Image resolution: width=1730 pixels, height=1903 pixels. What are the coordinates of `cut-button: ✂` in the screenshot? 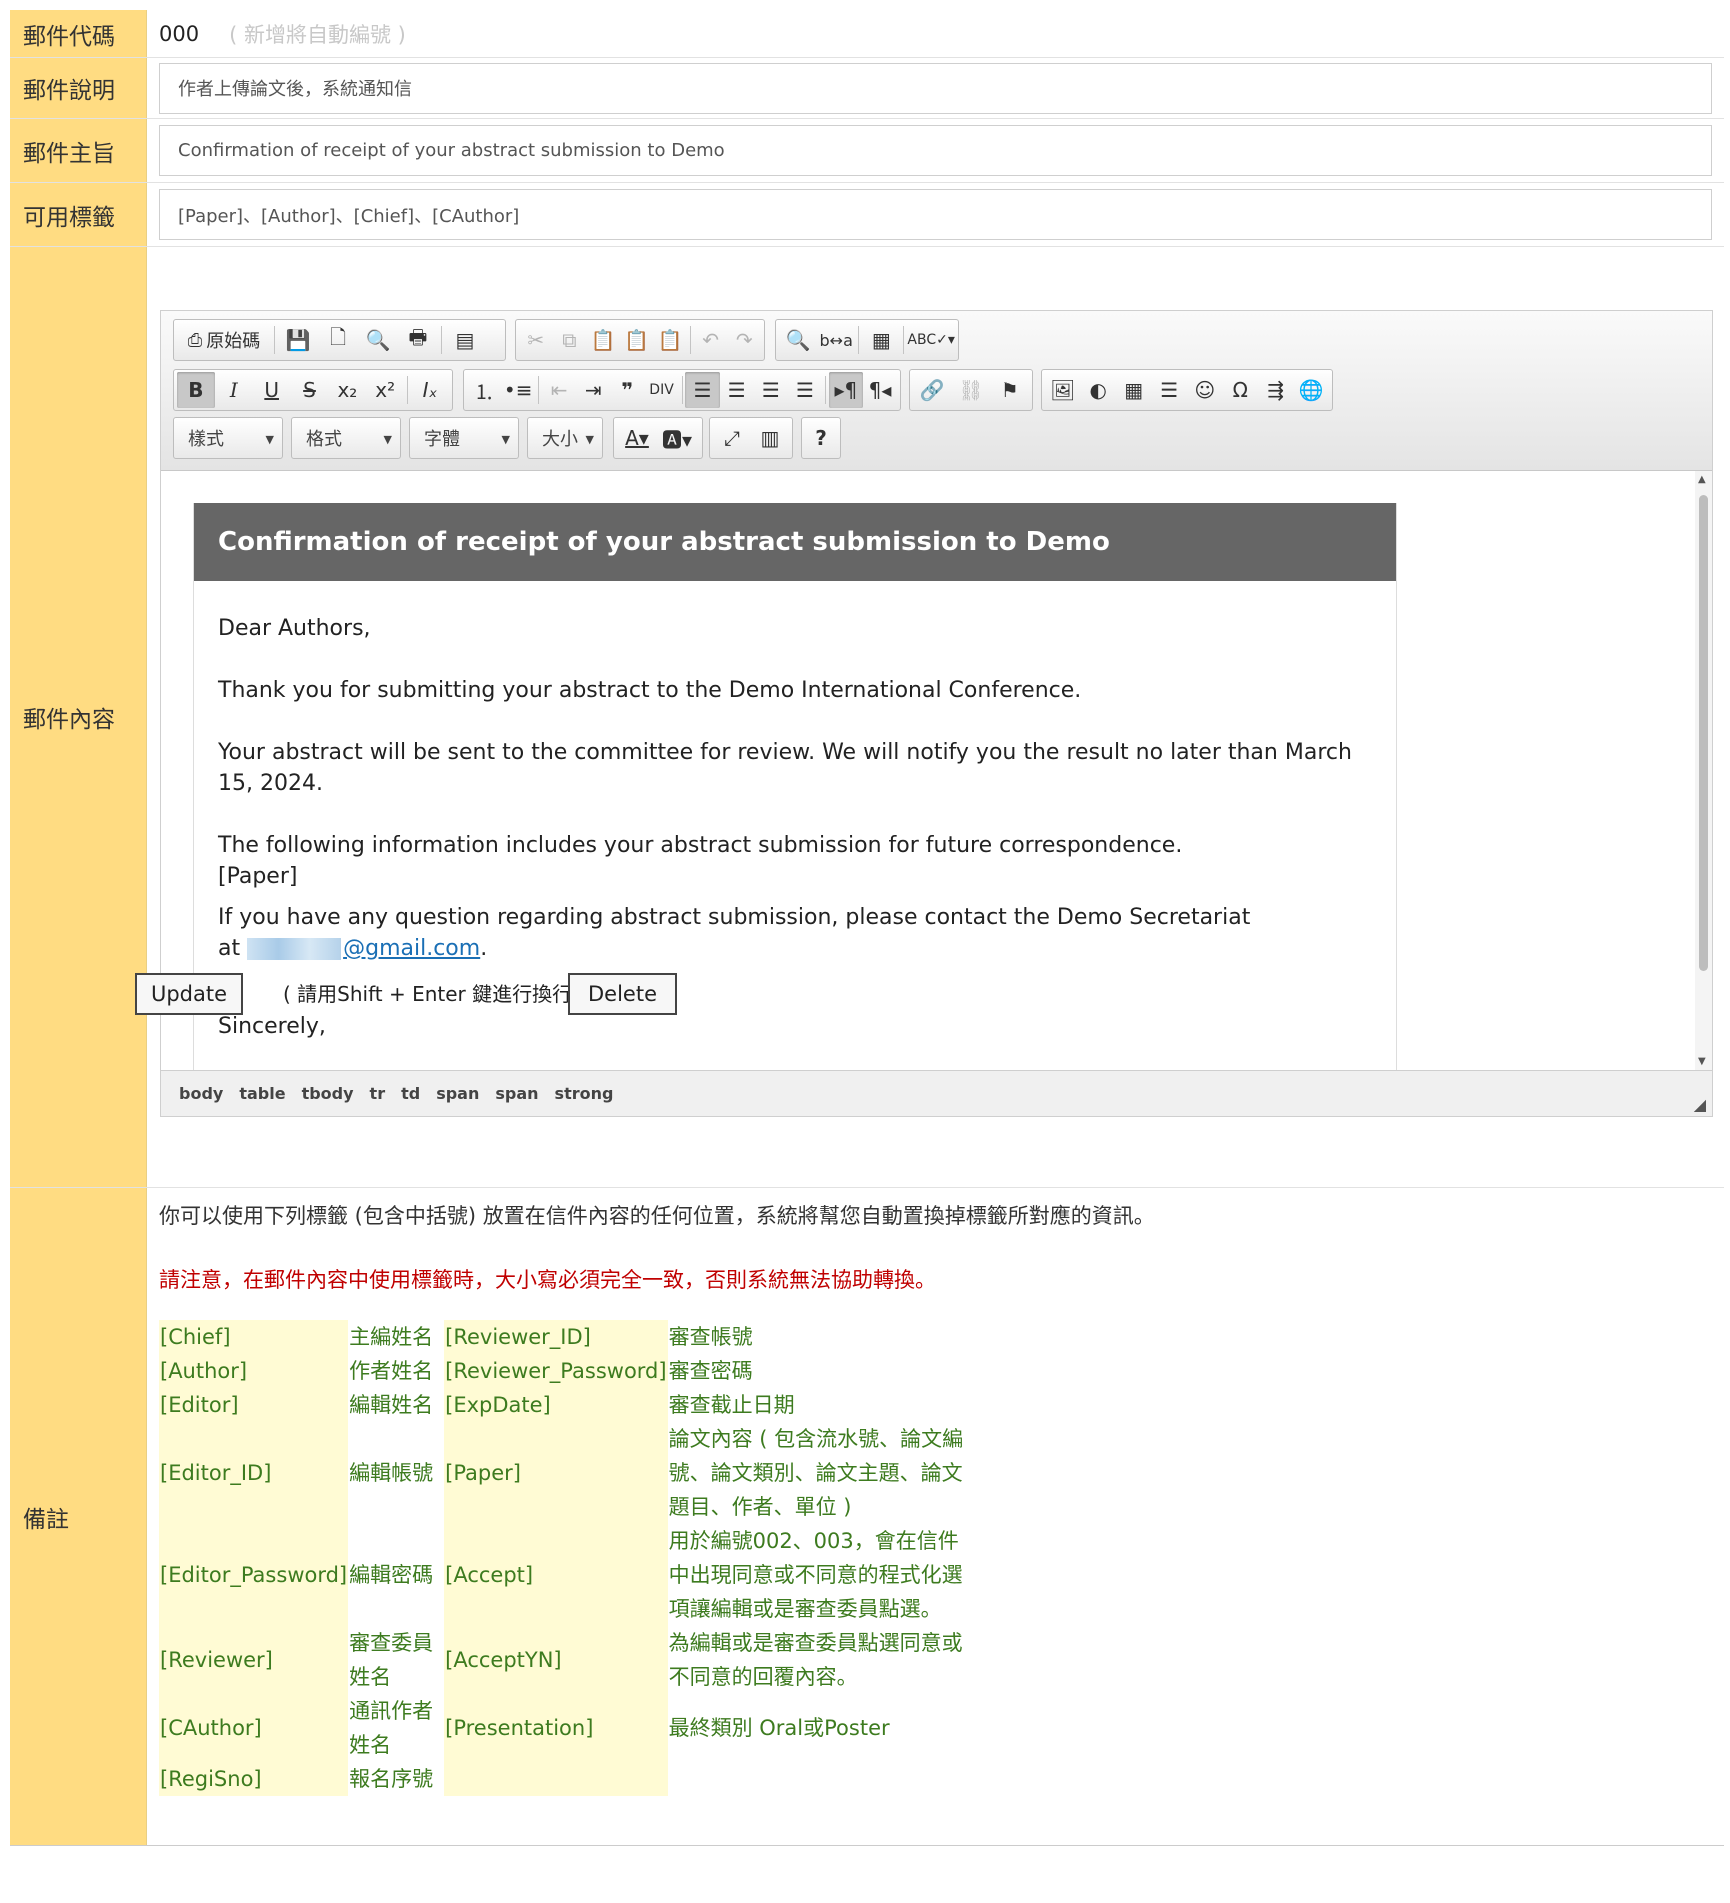 It's located at (536, 340).